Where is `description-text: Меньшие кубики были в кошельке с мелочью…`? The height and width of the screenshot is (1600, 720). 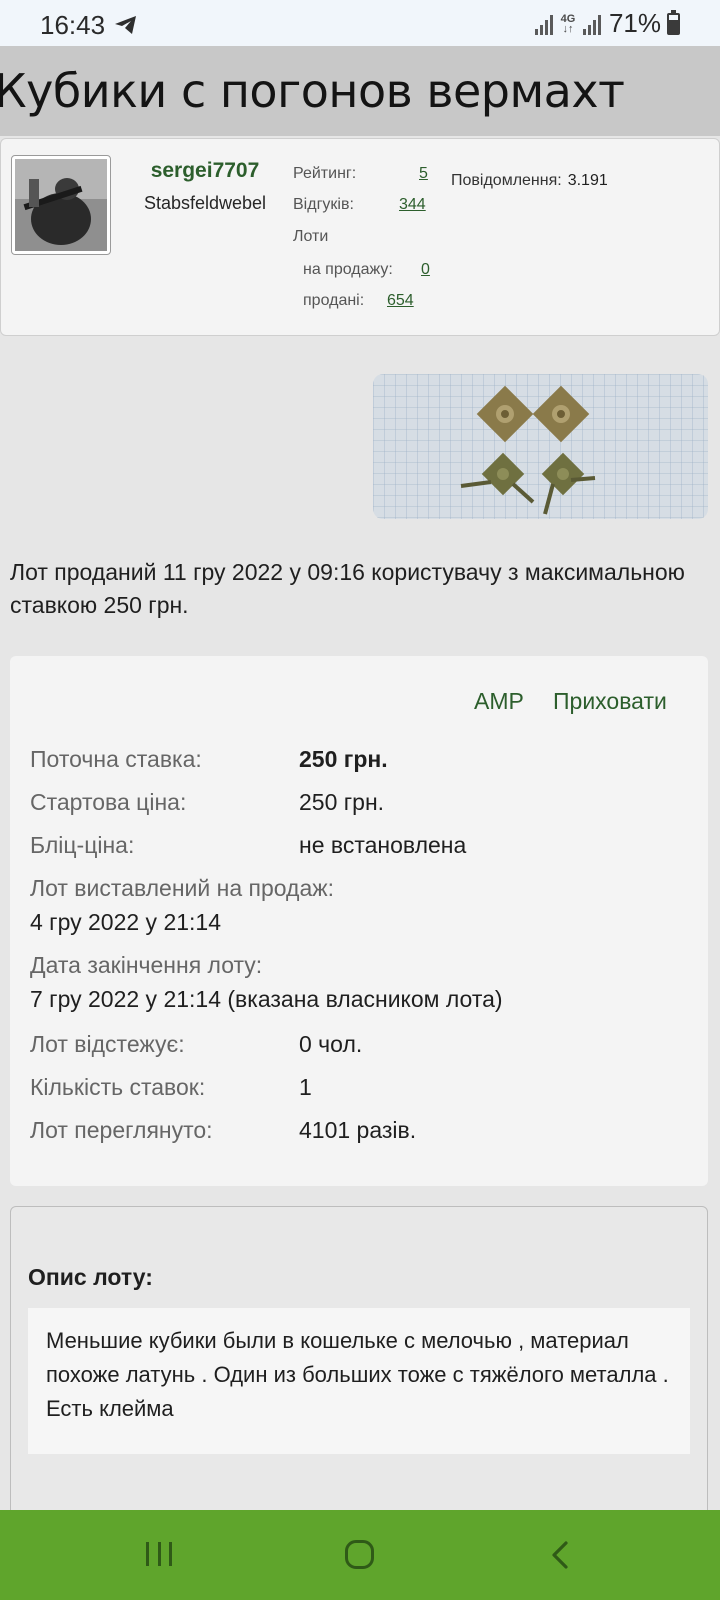
description-text: Меньшие кубики были в кошельке с мелочью… is located at coordinates (359, 1381).